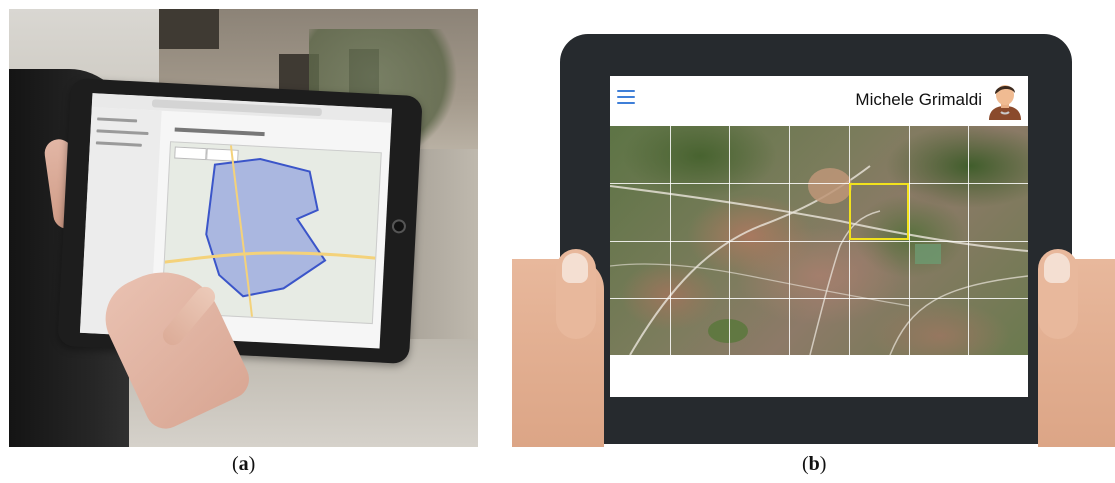 This screenshot has height=483, width=1115. I want to click on left-thumbnail, so click(575, 268).